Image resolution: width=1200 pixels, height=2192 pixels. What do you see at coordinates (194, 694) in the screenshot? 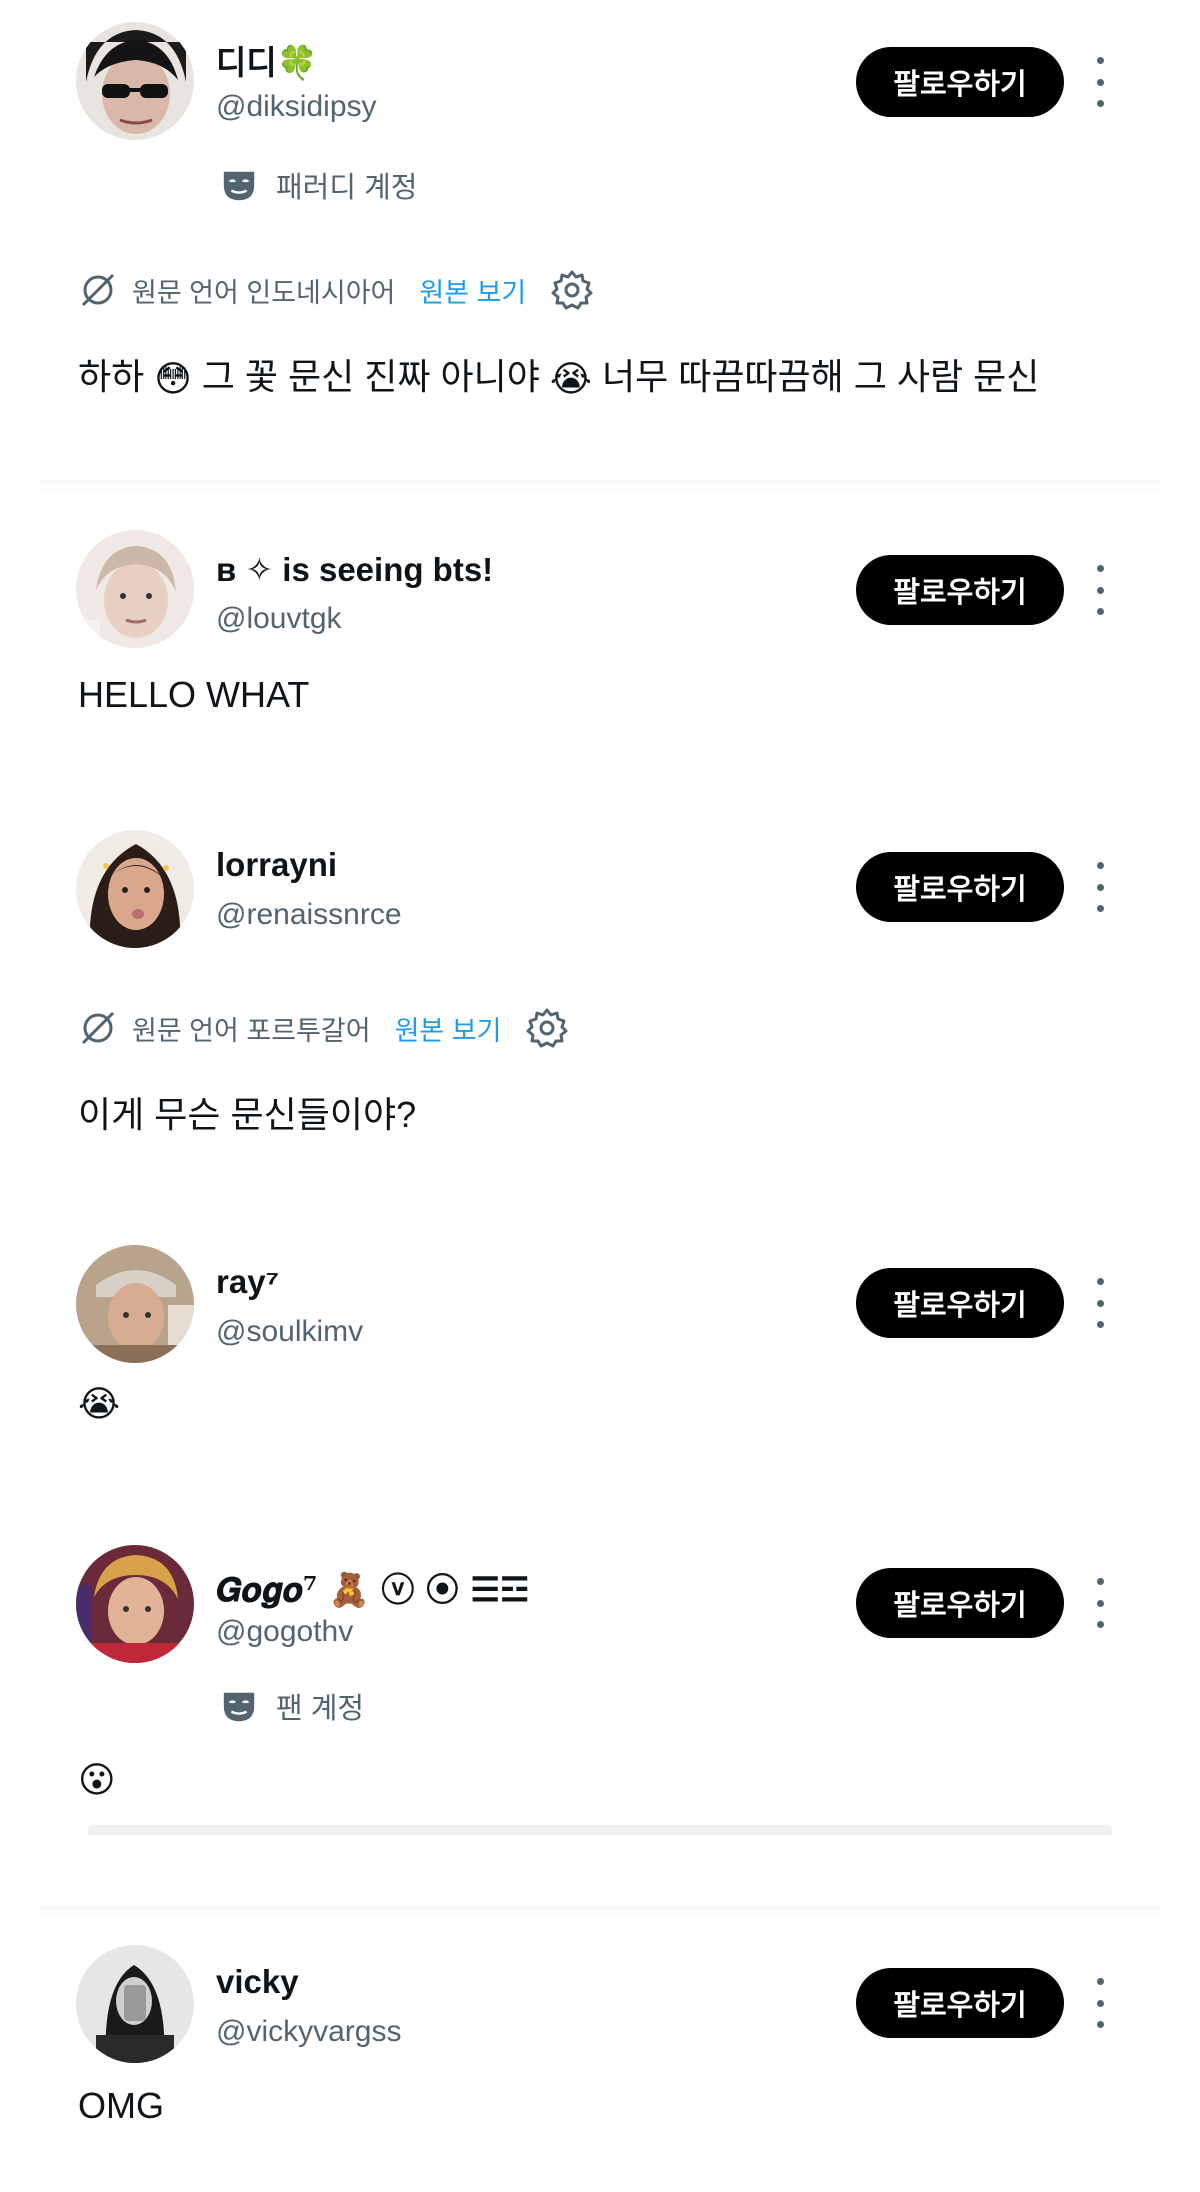
I see `reply-text: HELLO WHAT` at bounding box center [194, 694].